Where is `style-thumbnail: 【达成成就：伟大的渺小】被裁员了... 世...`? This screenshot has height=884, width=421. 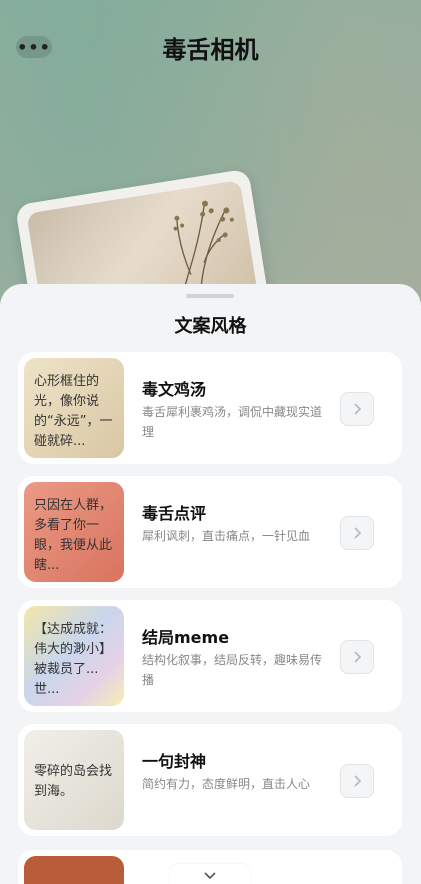
style-thumbnail: 【达成成就：伟大的渺小】被裁员了... 世... is located at coordinates (74, 656).